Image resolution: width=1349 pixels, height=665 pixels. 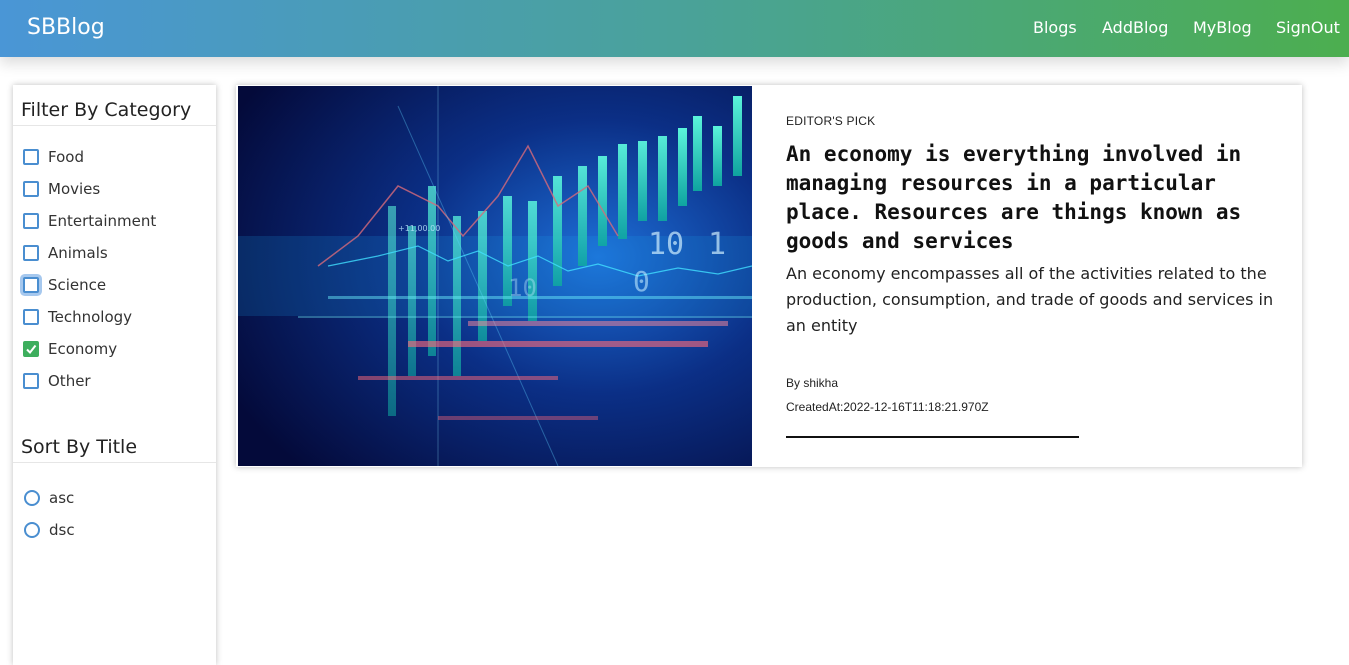 What do you see at coordinates (641, 281) in the screenshot?
I see `image-number-text: 0` at bounding box center [641, 281].